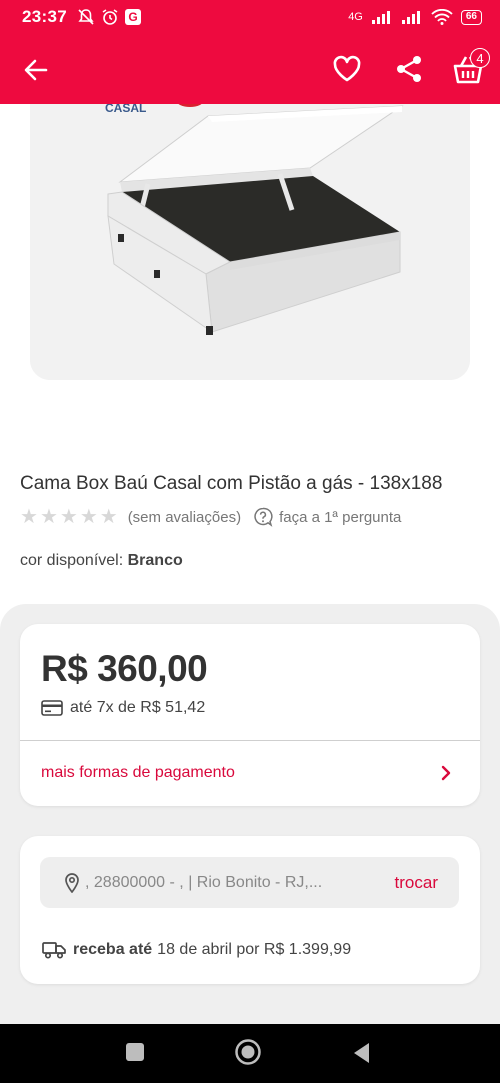 The height and width of the screenshot is (1083, 500). I want to click on home-button, so click(248, 1052).